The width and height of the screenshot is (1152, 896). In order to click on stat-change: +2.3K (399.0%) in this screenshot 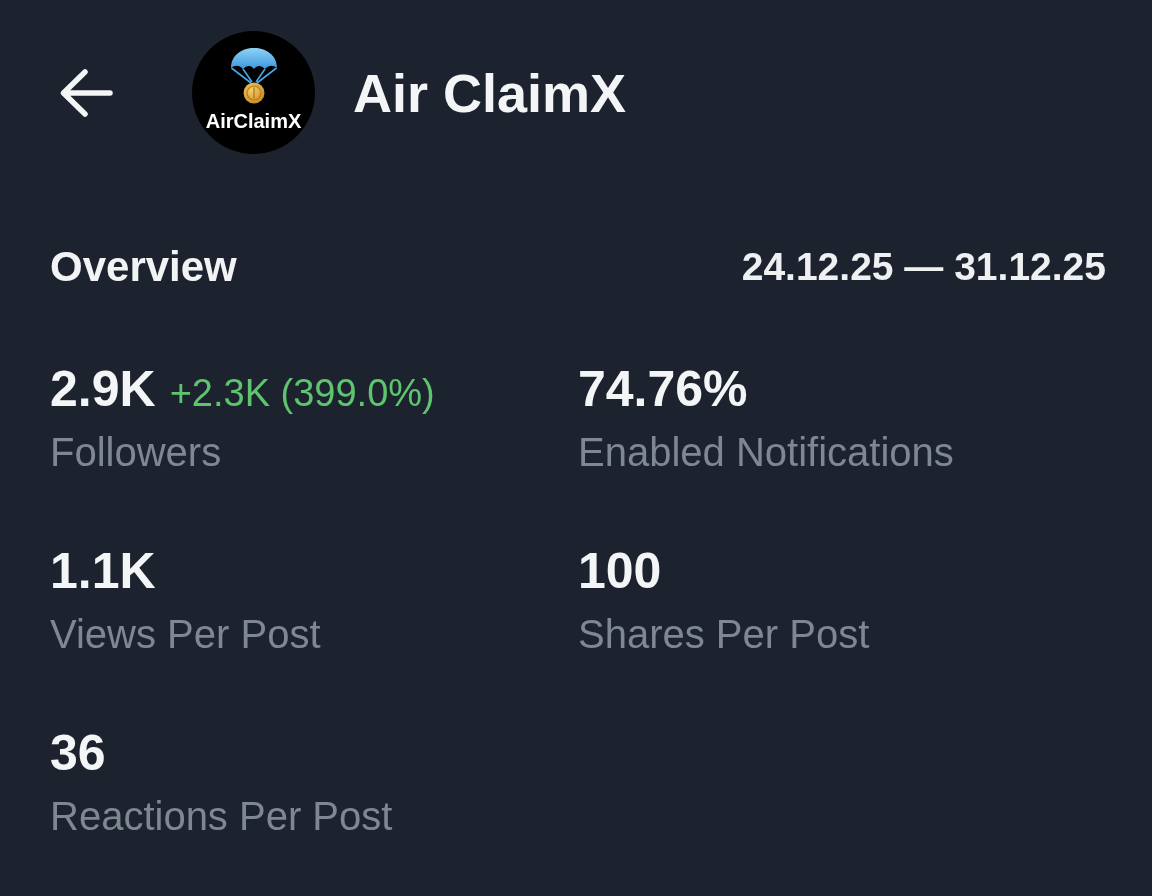, I will do `click(302, 393)`.